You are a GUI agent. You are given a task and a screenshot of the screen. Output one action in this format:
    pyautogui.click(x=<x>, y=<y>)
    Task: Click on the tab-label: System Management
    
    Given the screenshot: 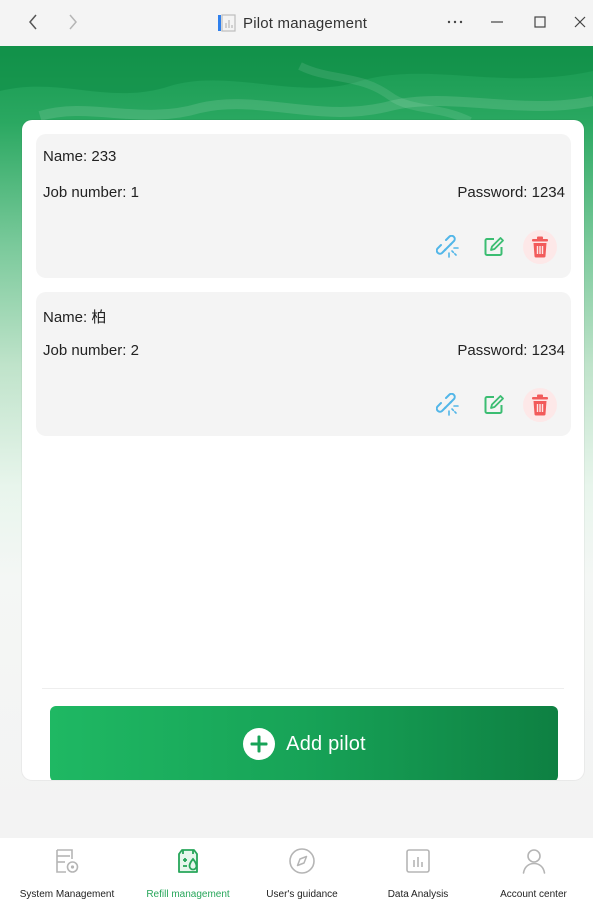 What is the action you would take?
    pyautogui.click(x=67, y=894)
    